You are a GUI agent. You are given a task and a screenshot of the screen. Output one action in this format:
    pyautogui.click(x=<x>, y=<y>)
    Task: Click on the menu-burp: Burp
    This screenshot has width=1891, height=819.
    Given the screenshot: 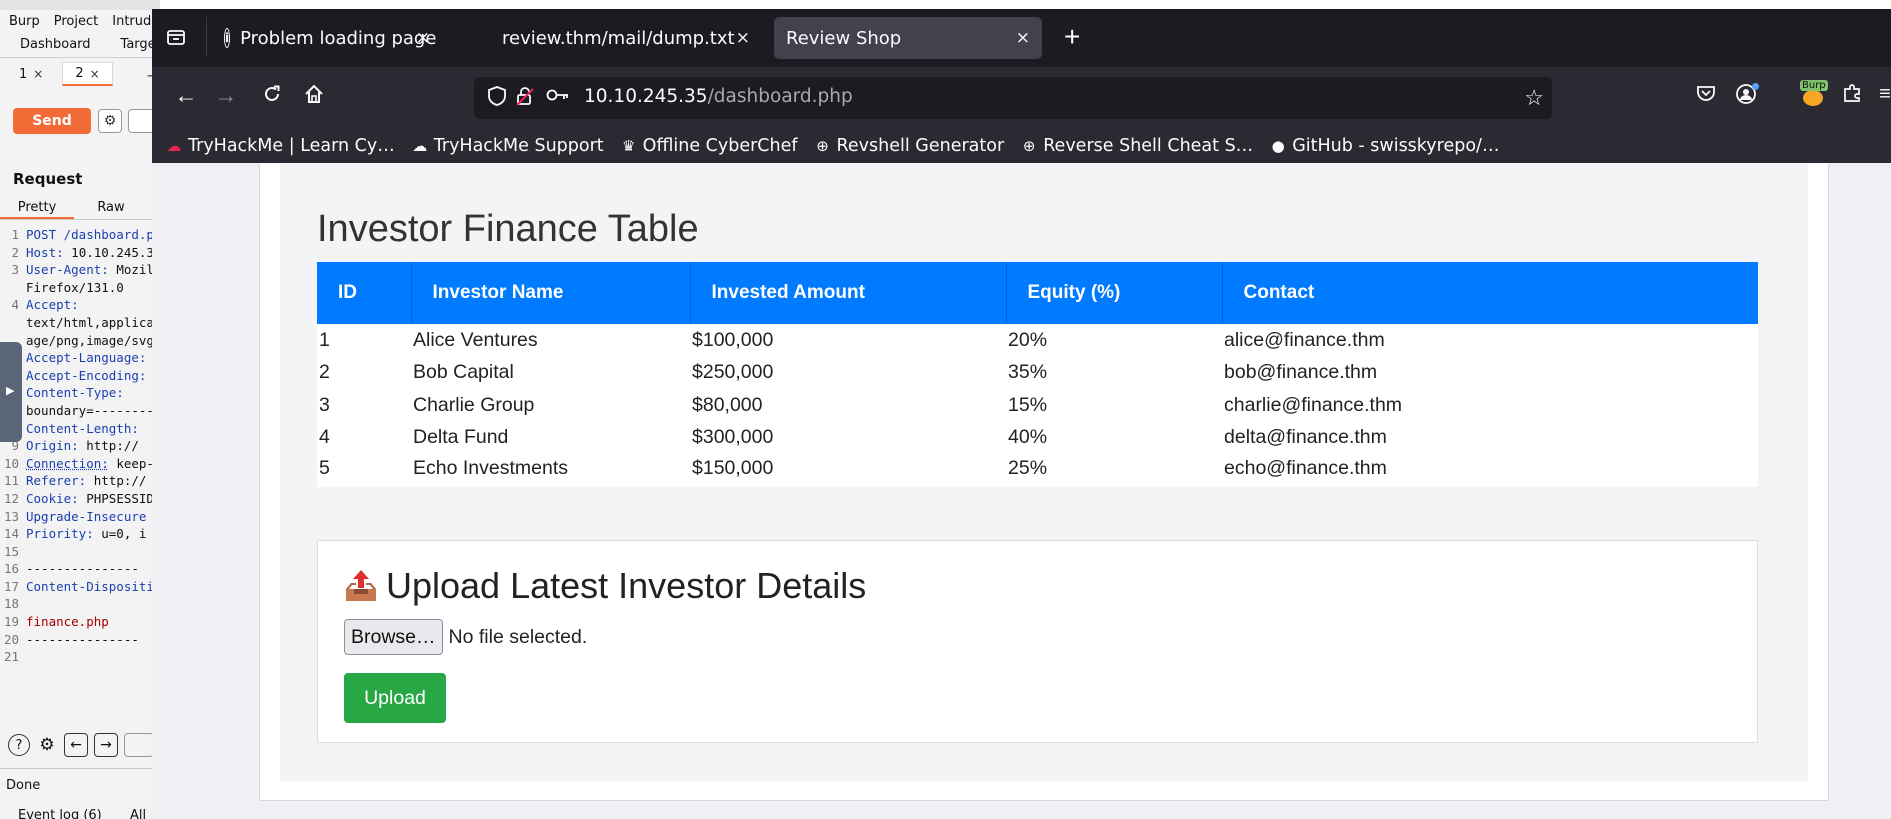 What is the action you would take?
    pyautogui.click(x=24, y=21)
    